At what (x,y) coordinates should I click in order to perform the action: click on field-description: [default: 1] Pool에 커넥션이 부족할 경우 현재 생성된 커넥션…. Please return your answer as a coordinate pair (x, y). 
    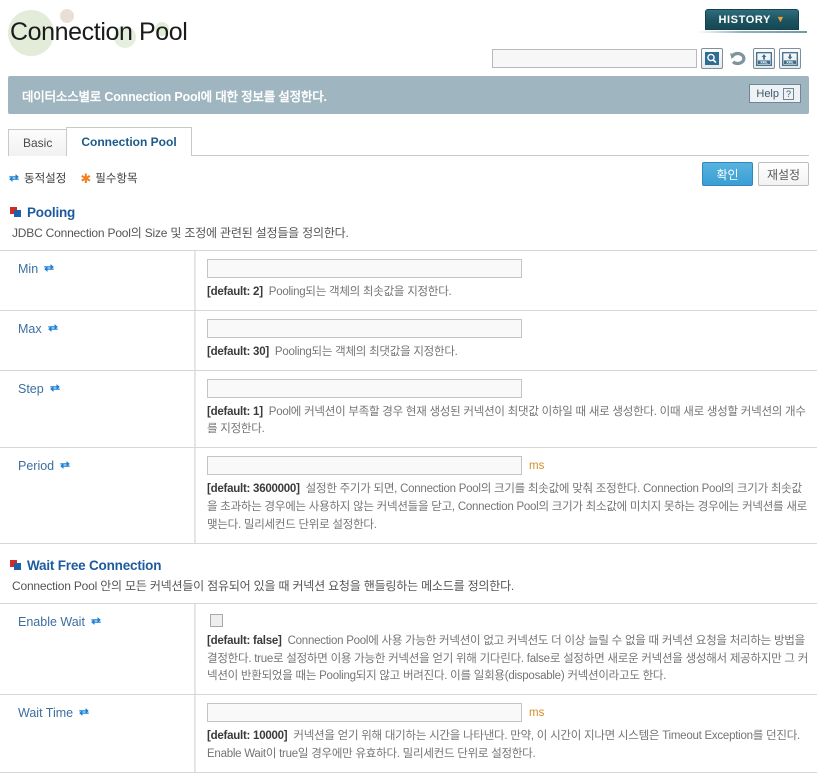
    Looking at the image, I should click on (508, 422).